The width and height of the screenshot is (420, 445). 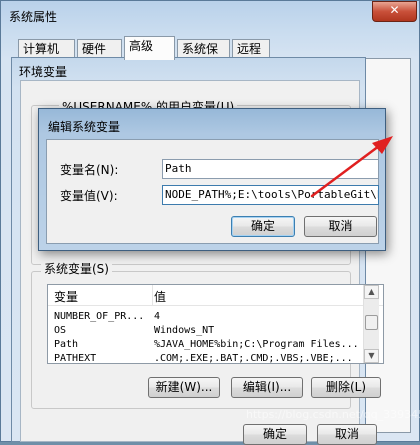 I want to click on annotation-arrow-icon, so click(x=351, y=167).